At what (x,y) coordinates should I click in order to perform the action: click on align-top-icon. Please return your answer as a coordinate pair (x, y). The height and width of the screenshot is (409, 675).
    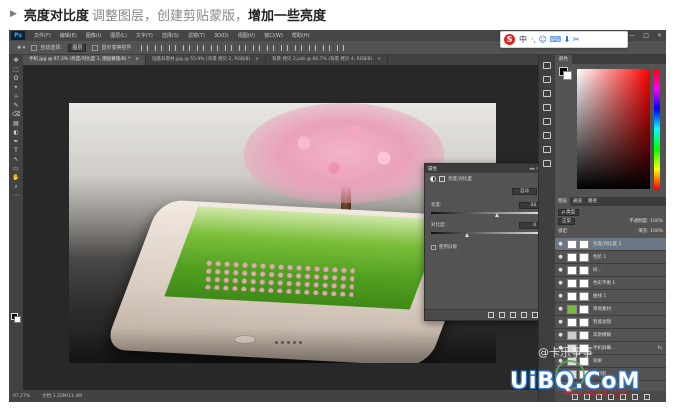
    Looking at the image, I should click on (145, 47).